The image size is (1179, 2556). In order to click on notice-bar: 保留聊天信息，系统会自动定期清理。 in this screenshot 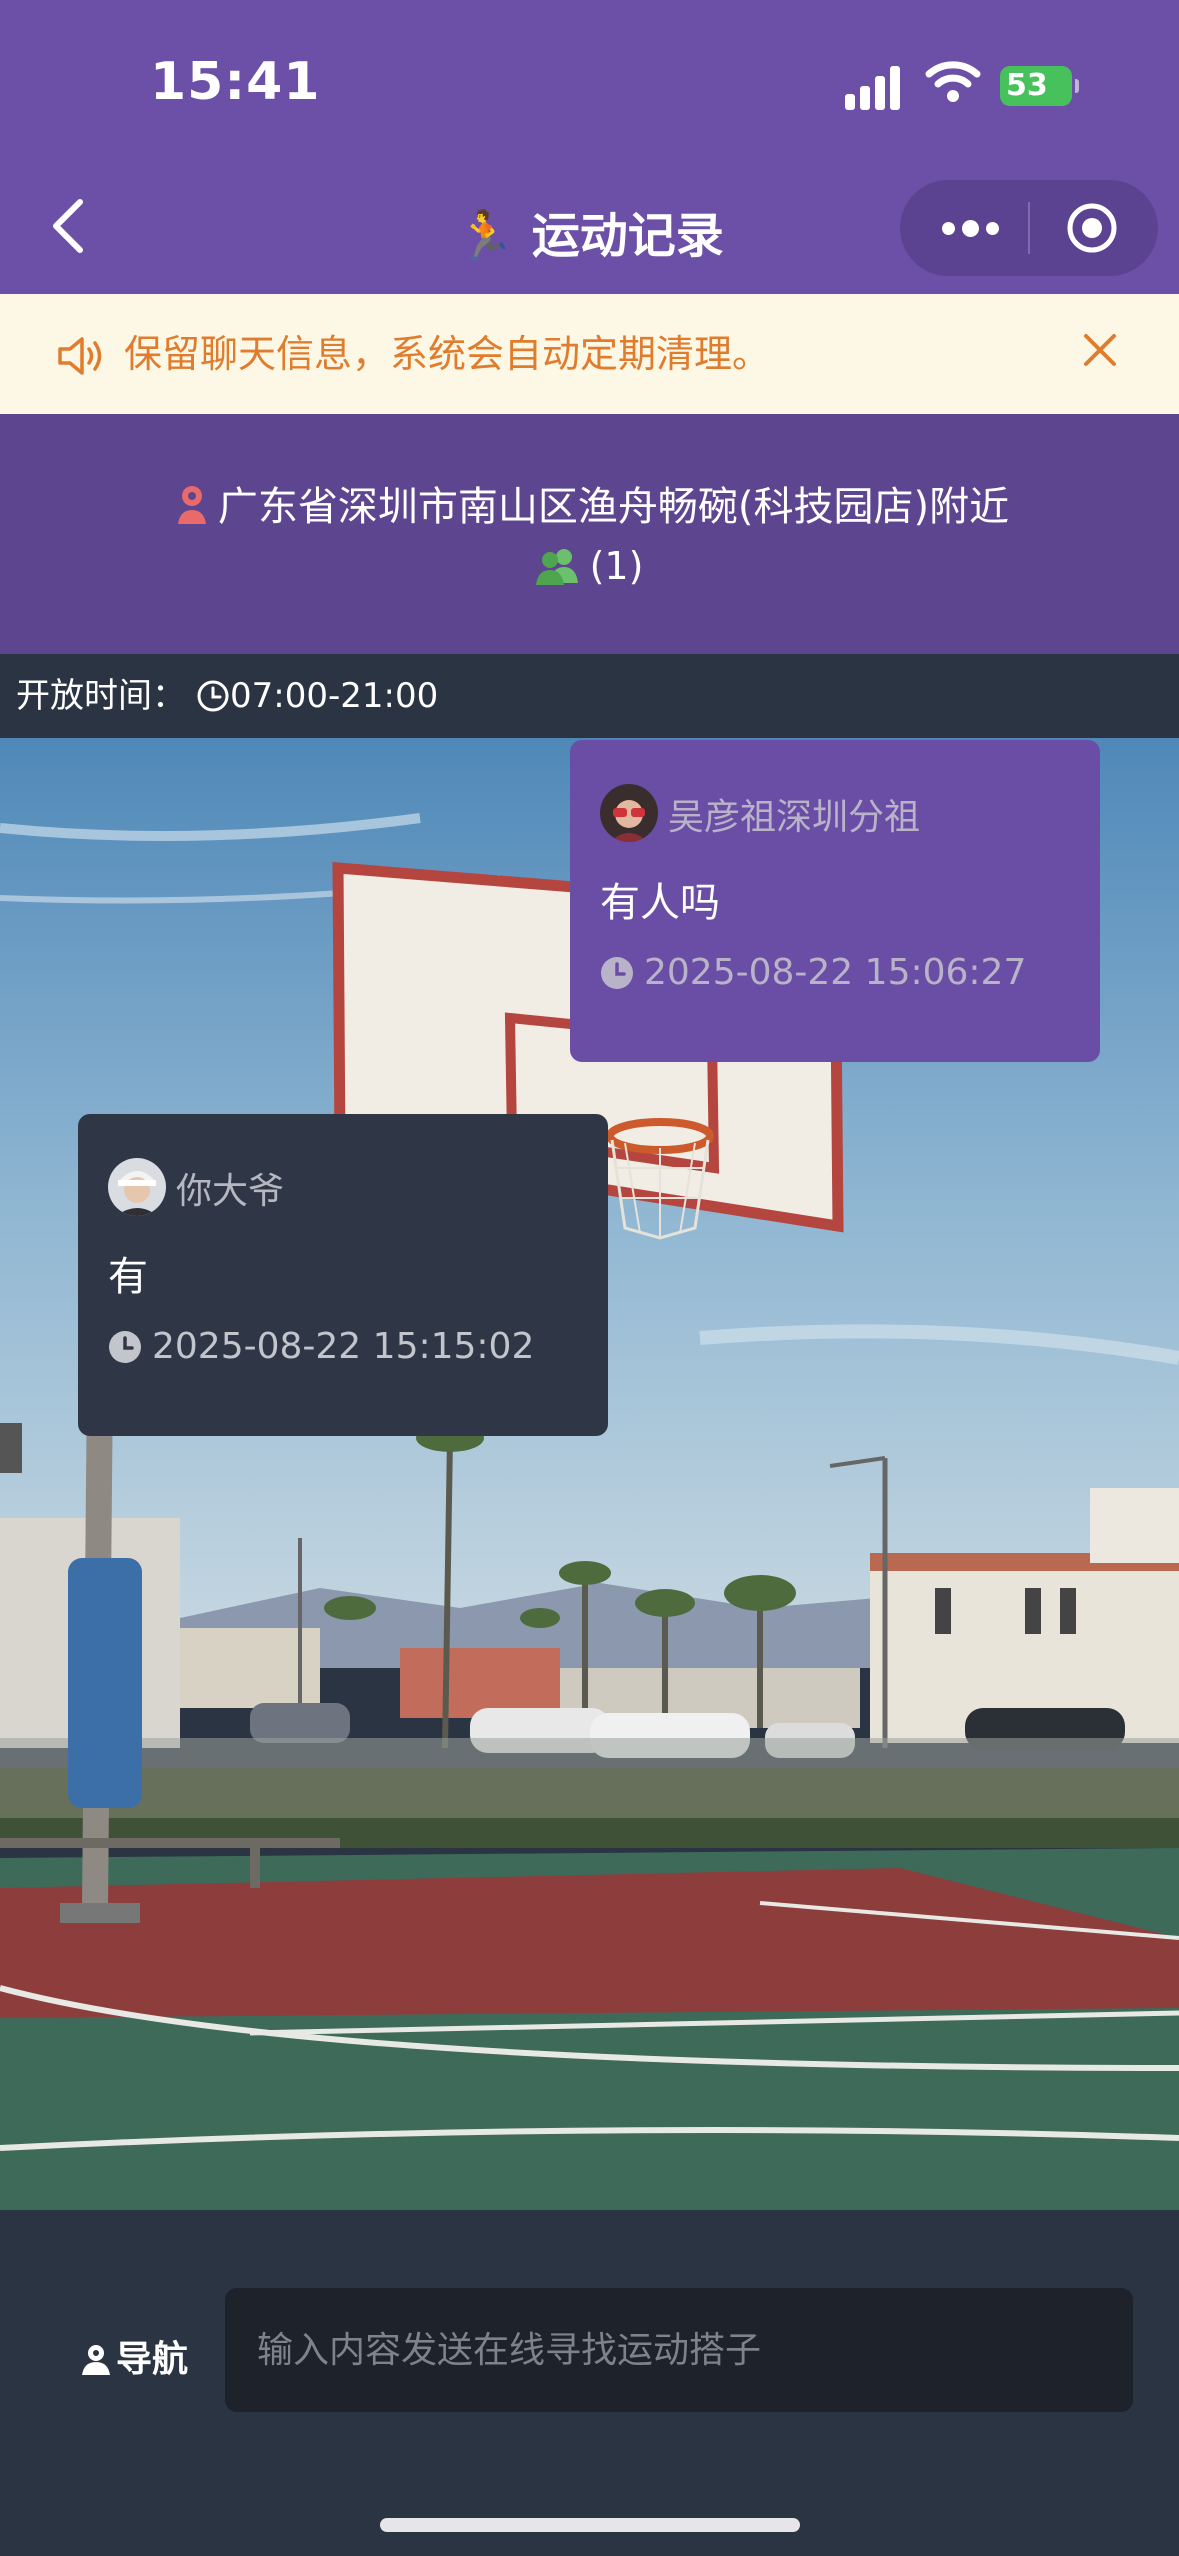, I will do `click(589, 354)`.